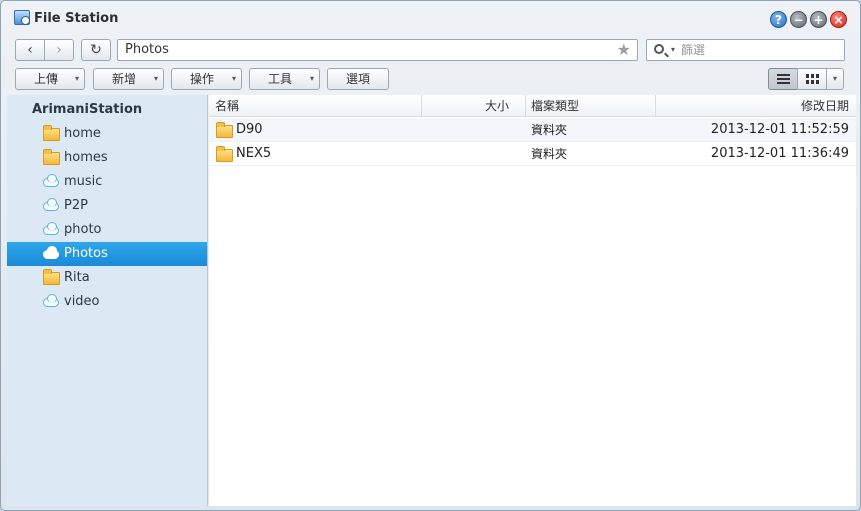 This screenshot has width=861, height=511. What do you see at coordinates (86, 157) in the screenshot?
I see `sidebar-item-label: homes` at bounding box center [86, 157].